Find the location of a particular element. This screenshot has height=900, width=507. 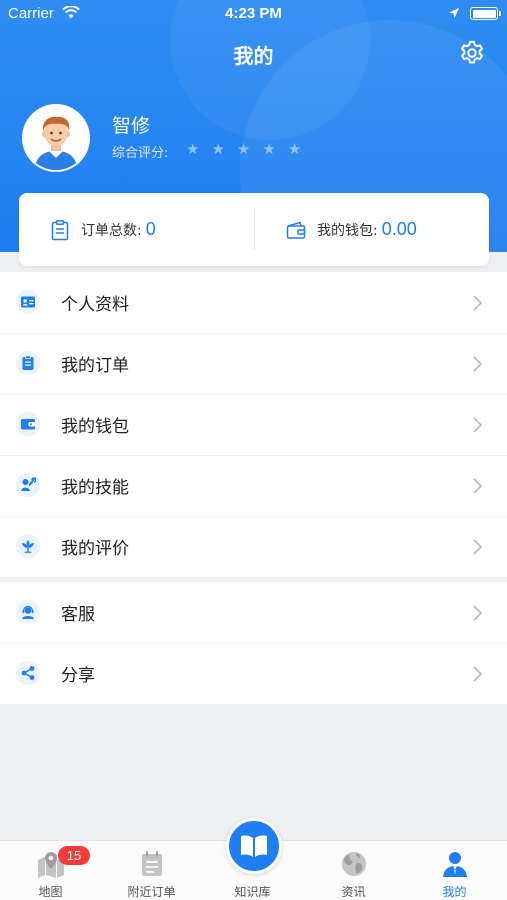

tab-nearby-orders: 附近订单 is located at coordinates (151, 870).